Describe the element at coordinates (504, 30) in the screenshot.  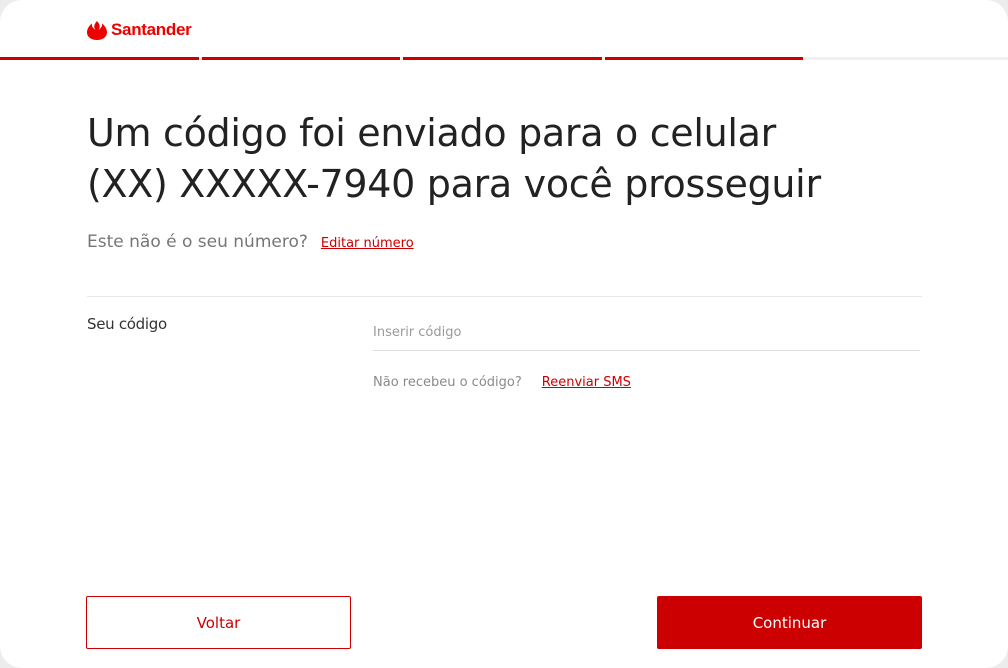
I see `header: Santander` at that location.